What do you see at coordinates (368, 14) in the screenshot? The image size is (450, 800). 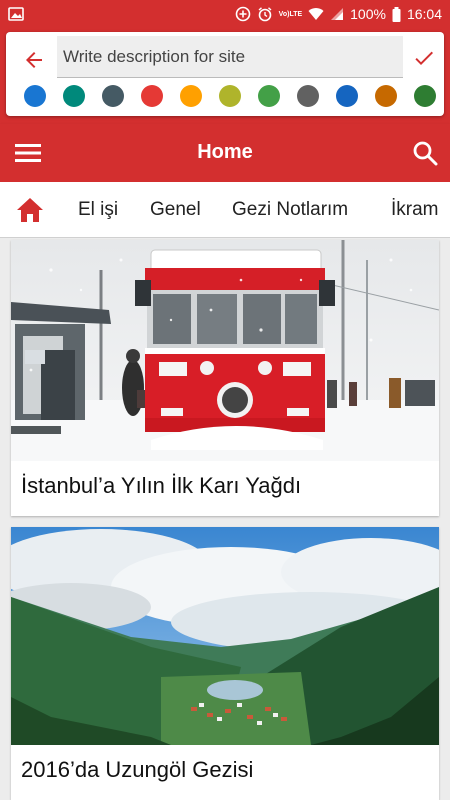 I see `battery-percent: 100%` at bounding box center [368, 14].